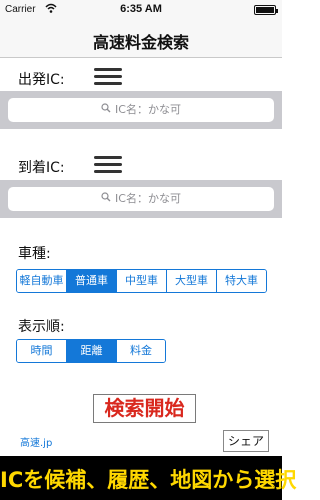 This screenshot has width=320, height=500. What do you see at coordinates (266, 10) in the screenshot?
I see `battery-icon` at bounding box center [266, 10].